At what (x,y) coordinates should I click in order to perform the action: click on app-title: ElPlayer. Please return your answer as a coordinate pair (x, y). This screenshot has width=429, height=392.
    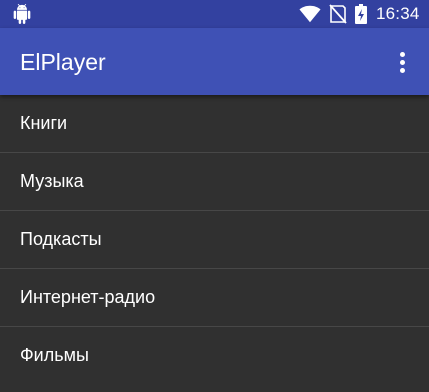
    Looking at the image, I should click on (63, 62).